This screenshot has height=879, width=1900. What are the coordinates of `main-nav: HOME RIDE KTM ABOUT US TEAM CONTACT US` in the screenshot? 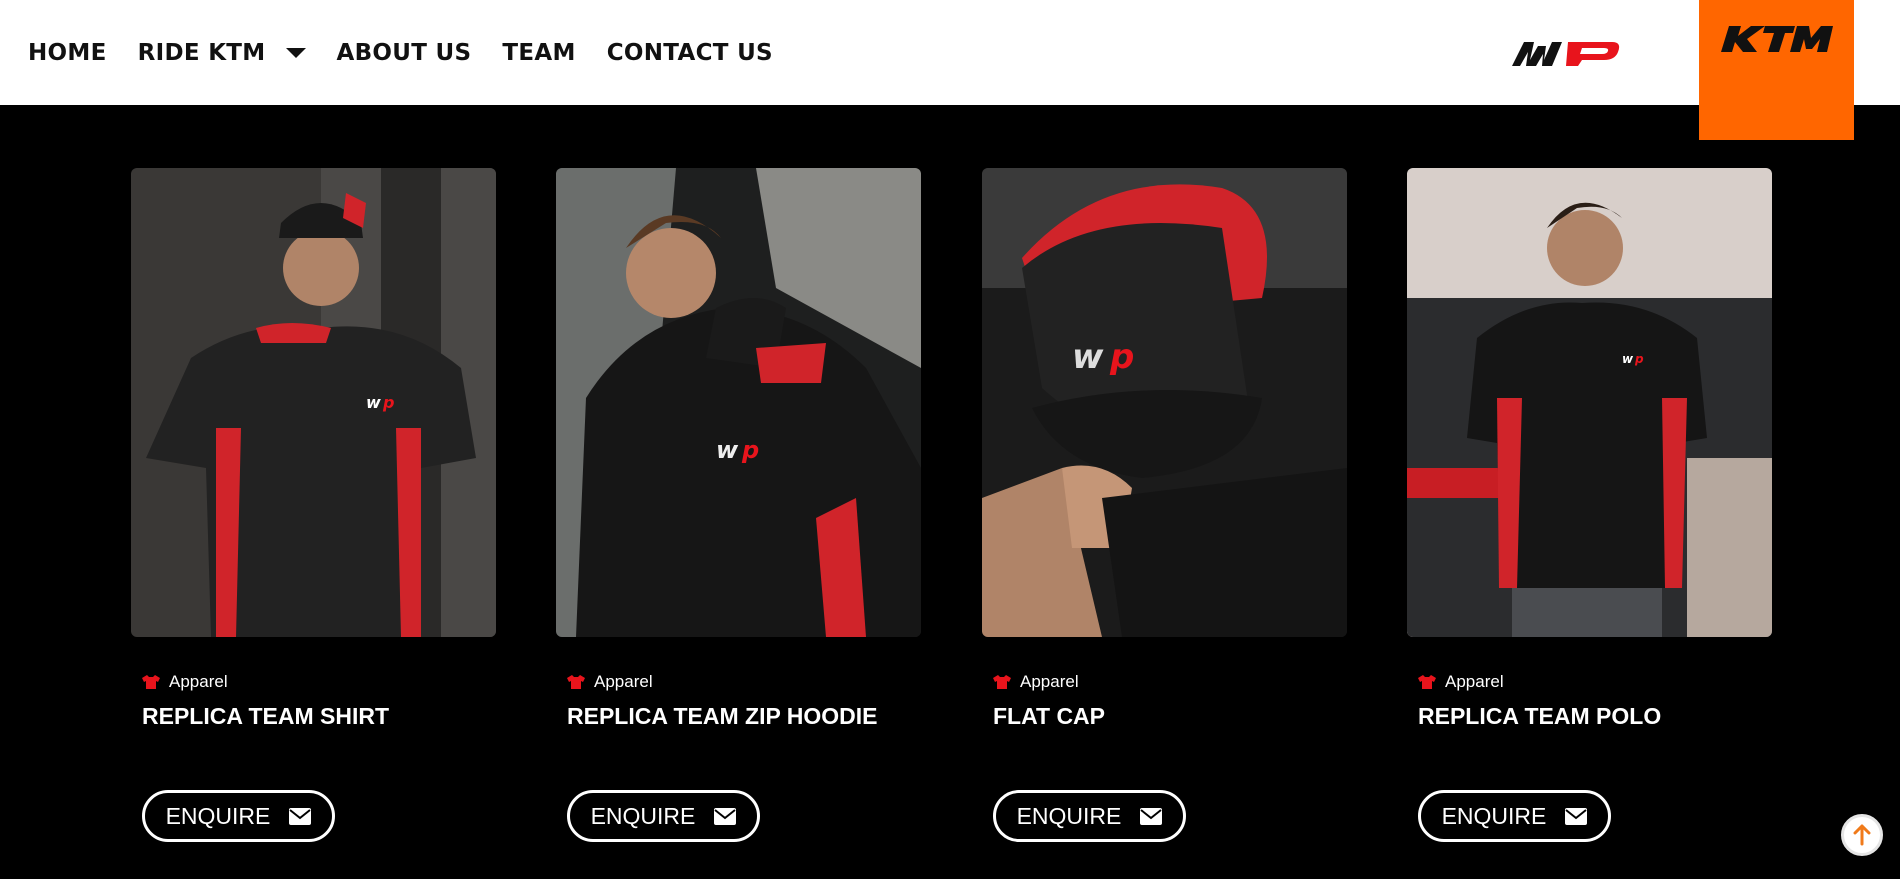 It's located at (416, 52).